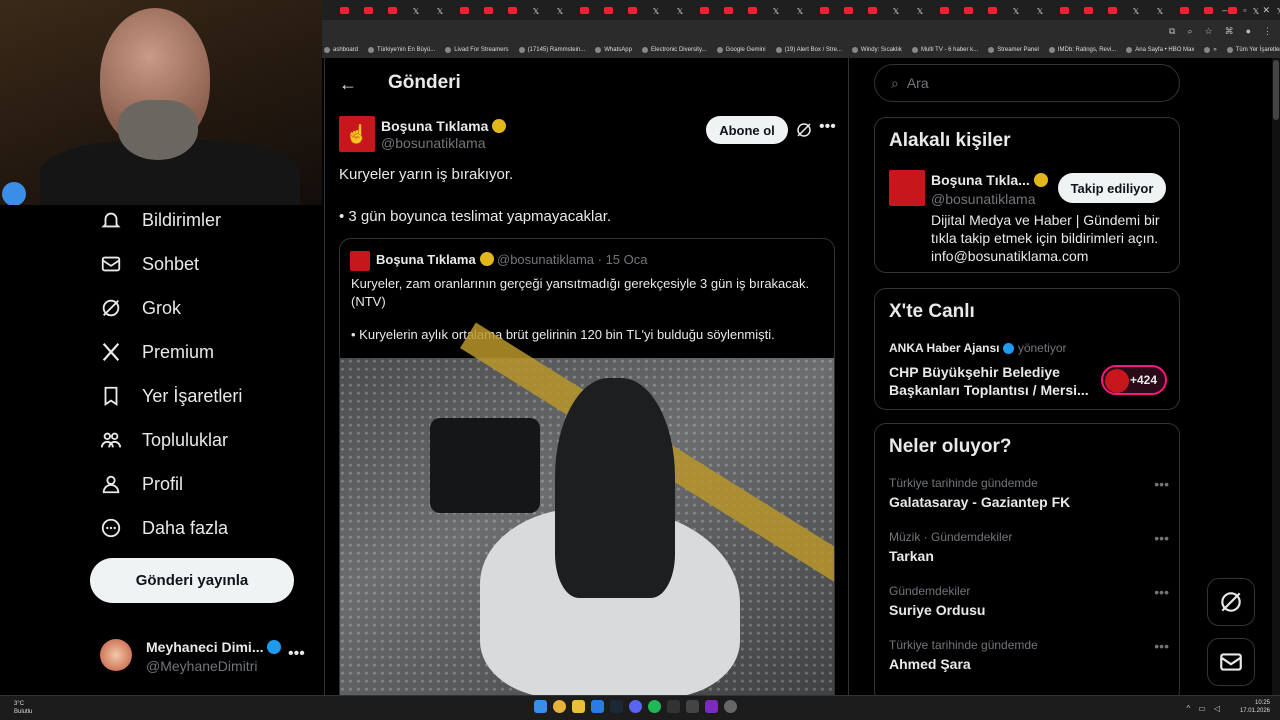 The height and width of the screenshot is (720, 1280). Describe the element at coordinates (1189, 31) in the screenshot. I see `zoom-icon: ⌕` at that location.